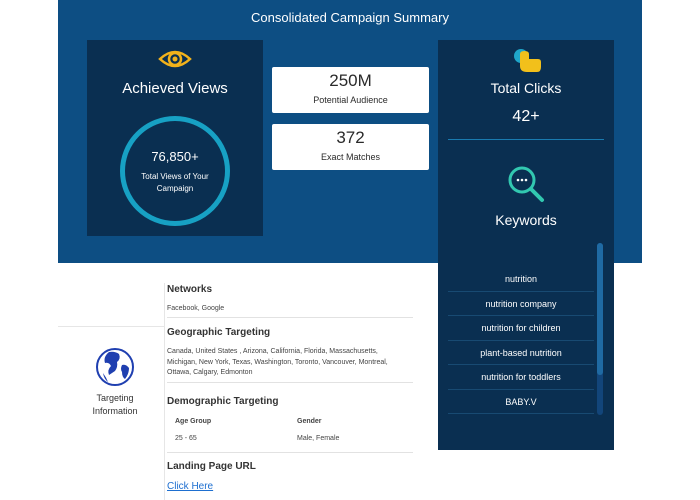 The height and width of the screenshot is (500, 700). Describe the element at coordinates (521, 353) in the screenshot. I see `keyword-item: plant-based nutrition` at that location.